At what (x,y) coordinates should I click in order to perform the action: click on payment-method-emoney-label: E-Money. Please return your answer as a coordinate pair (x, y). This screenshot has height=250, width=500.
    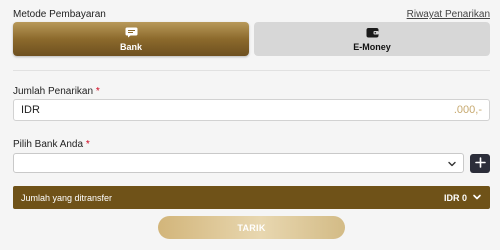
    Looking at the image, I should click on (372, 46).